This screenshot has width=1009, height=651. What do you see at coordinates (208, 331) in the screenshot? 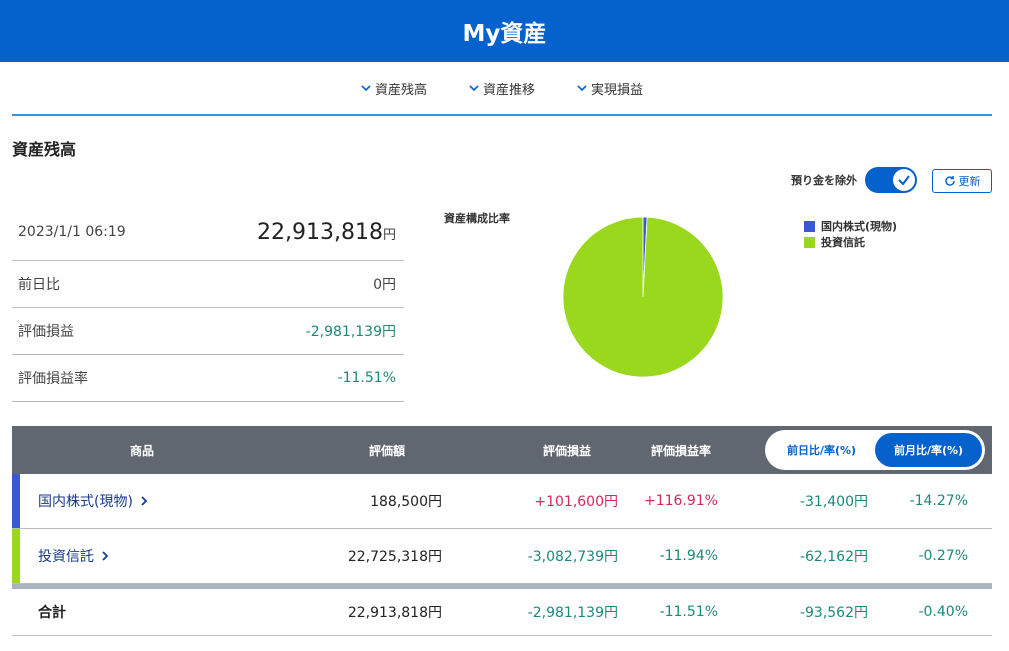
I see `summary-row: 評価損益 -2,981,139円` at bounding box center [208, 331].